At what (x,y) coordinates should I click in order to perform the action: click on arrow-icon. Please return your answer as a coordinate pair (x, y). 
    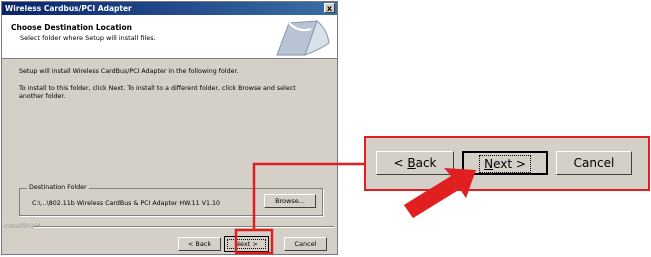
    Looking at the image, I should click on (440, 193).